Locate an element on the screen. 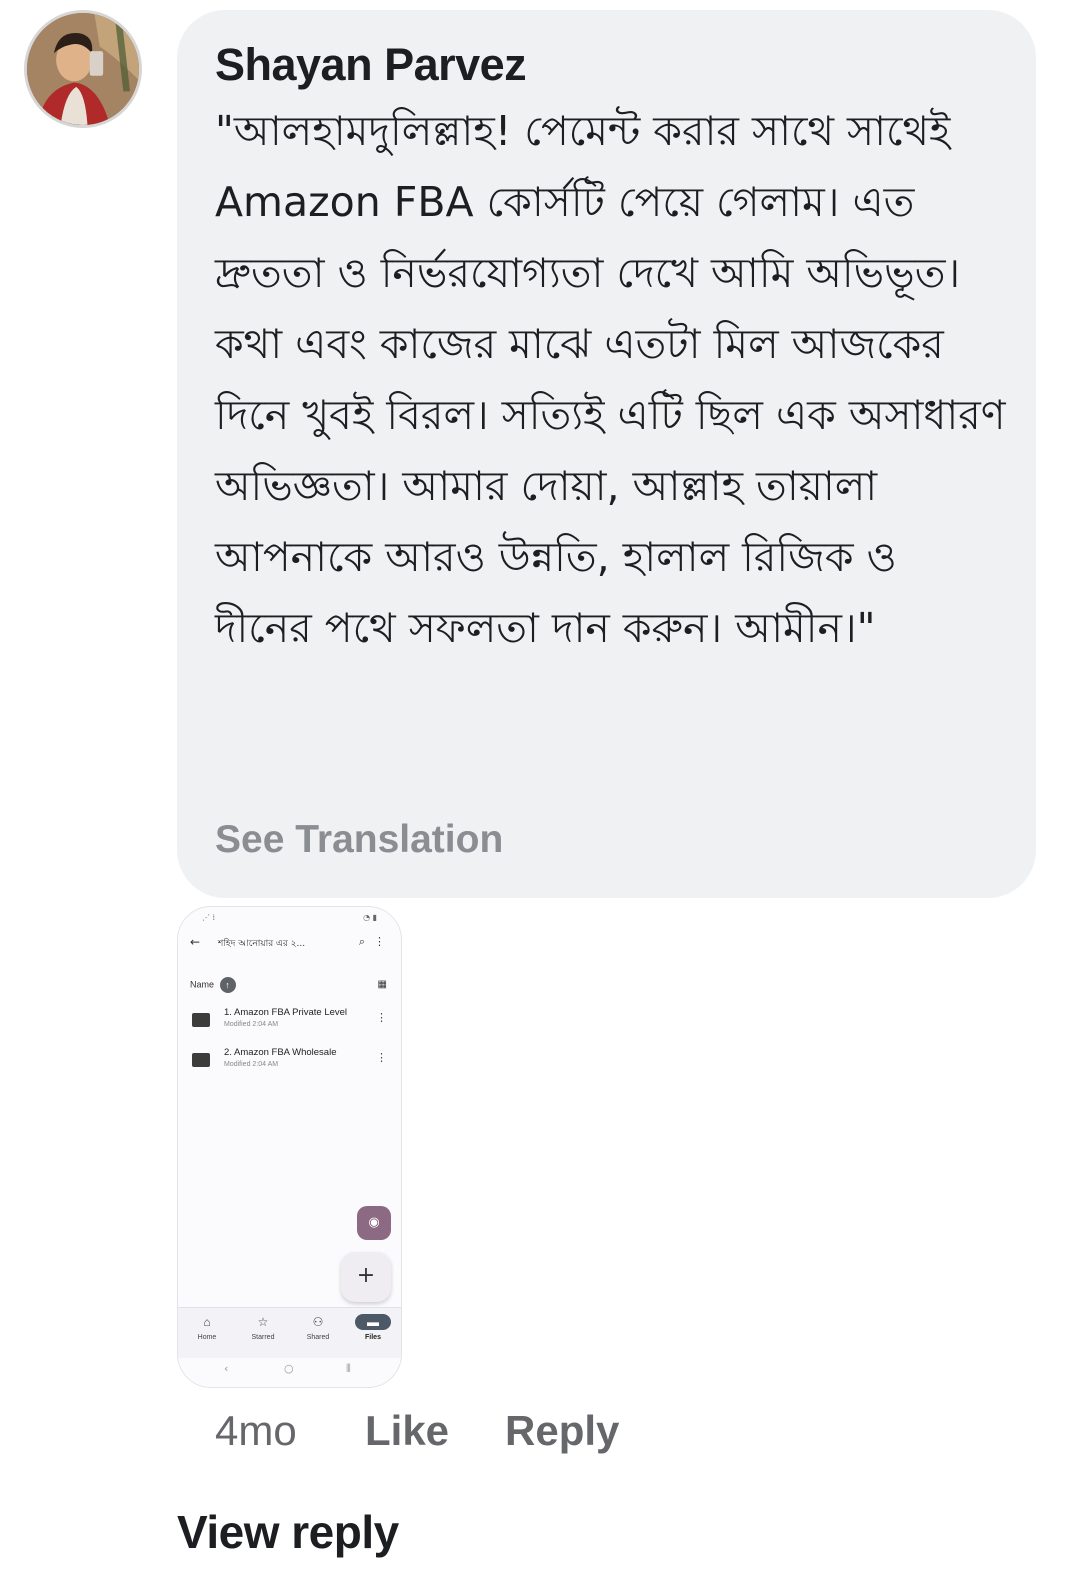  drive-topbar: ← শহিদ আনোয়ার এর ২... ⌕ ⋮ is located at coordinates (289, 944).